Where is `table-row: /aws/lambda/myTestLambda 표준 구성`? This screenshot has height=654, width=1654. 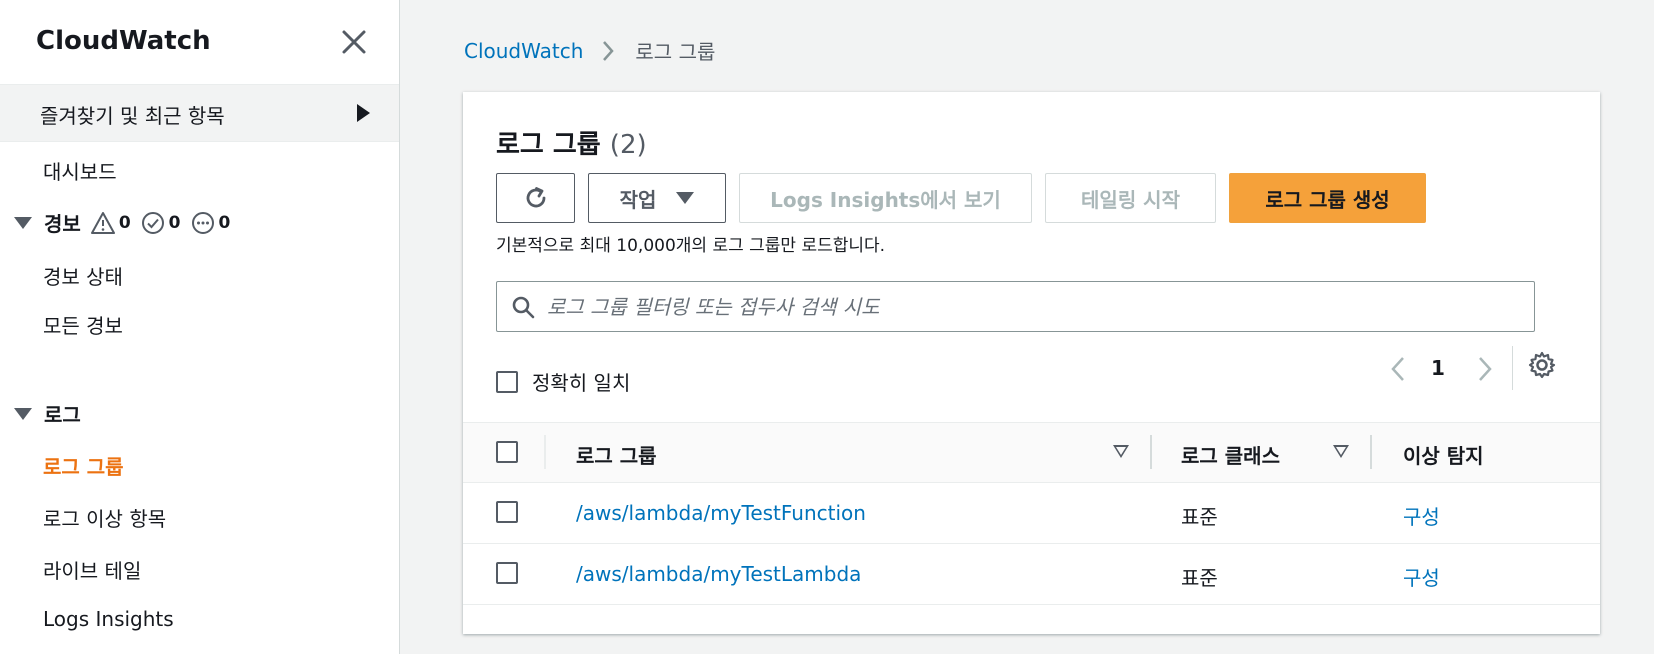
table-row: /aws/lambda/myTestLambda 표준 구성 is located at coordinates (1031, 574).